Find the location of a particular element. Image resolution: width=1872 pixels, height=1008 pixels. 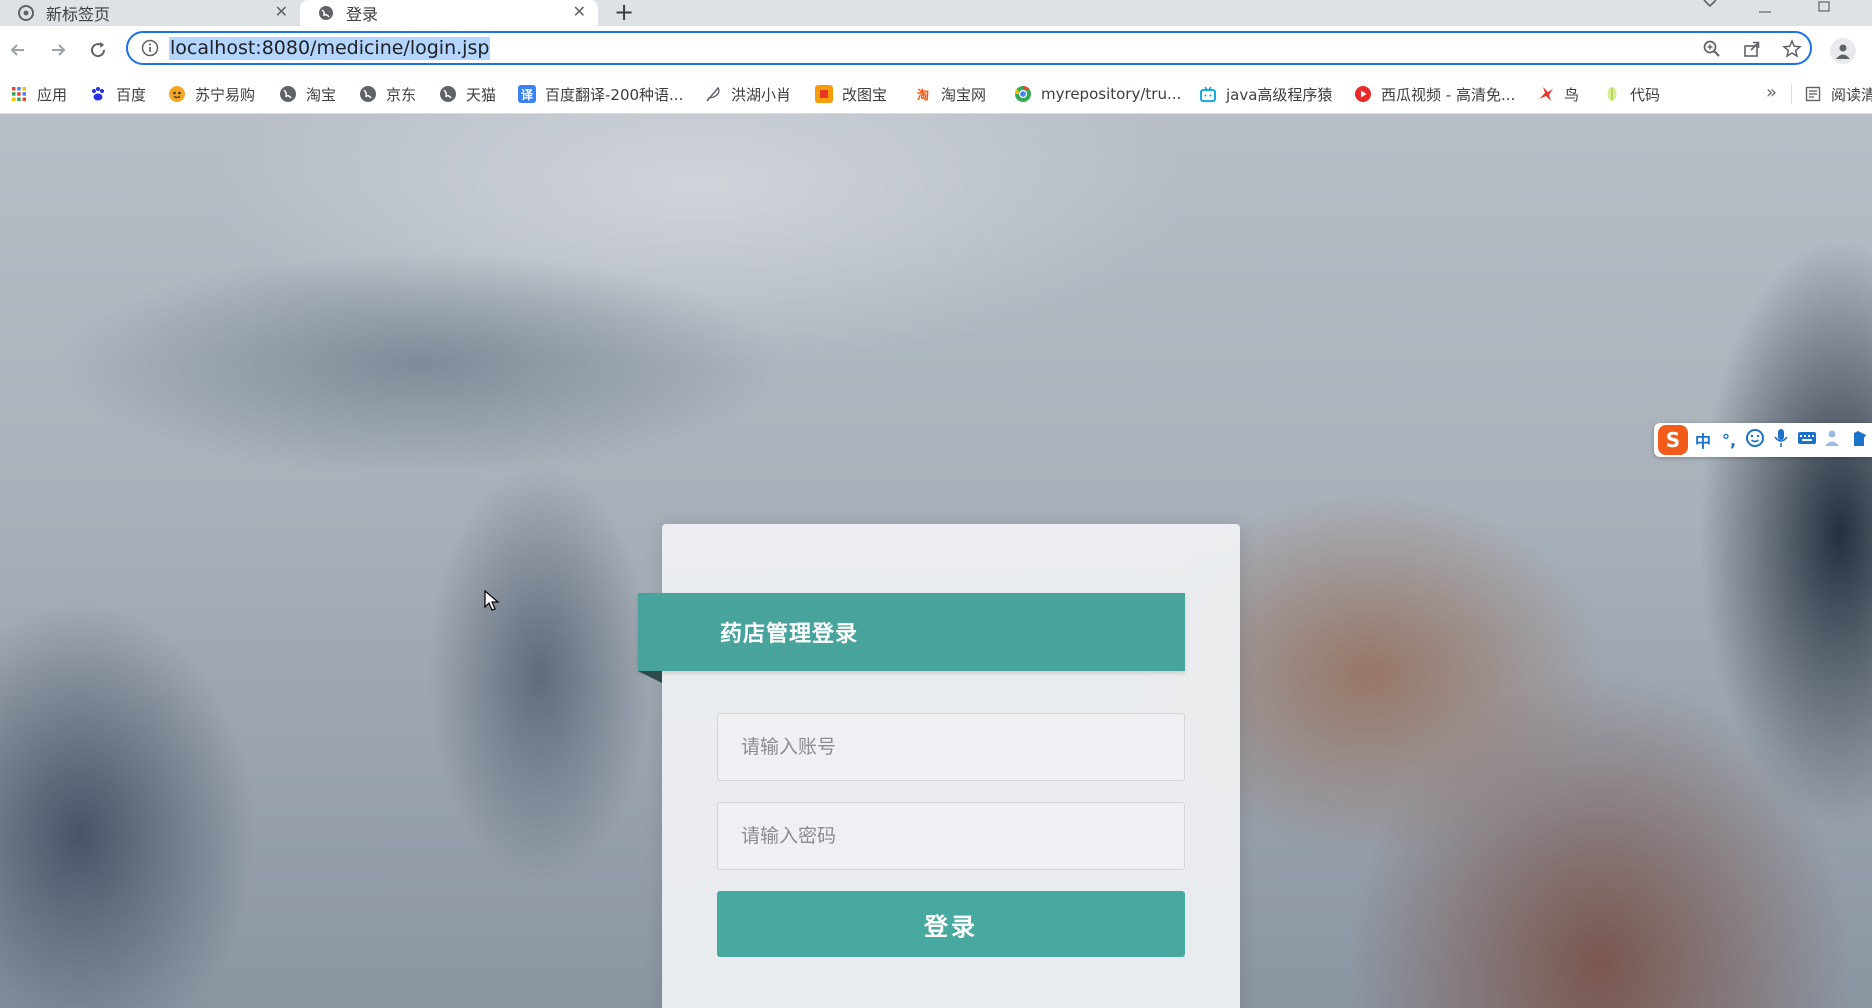

baidu-paw-icon is located at coordinates (98, 94).